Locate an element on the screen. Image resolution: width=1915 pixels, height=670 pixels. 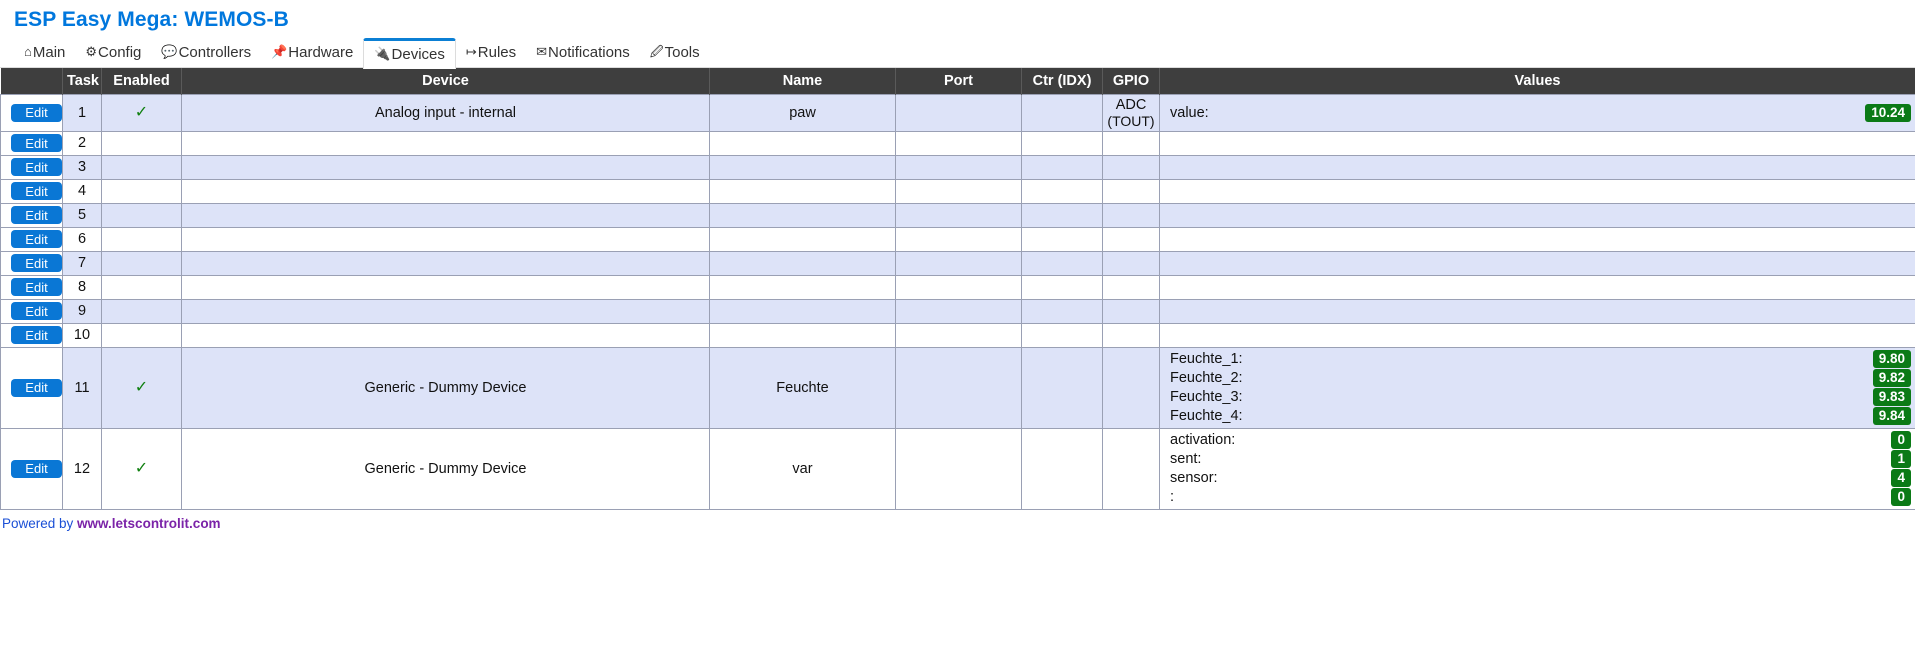
tab-controllers: 💬Controllers is located at coordinates (206, 53).